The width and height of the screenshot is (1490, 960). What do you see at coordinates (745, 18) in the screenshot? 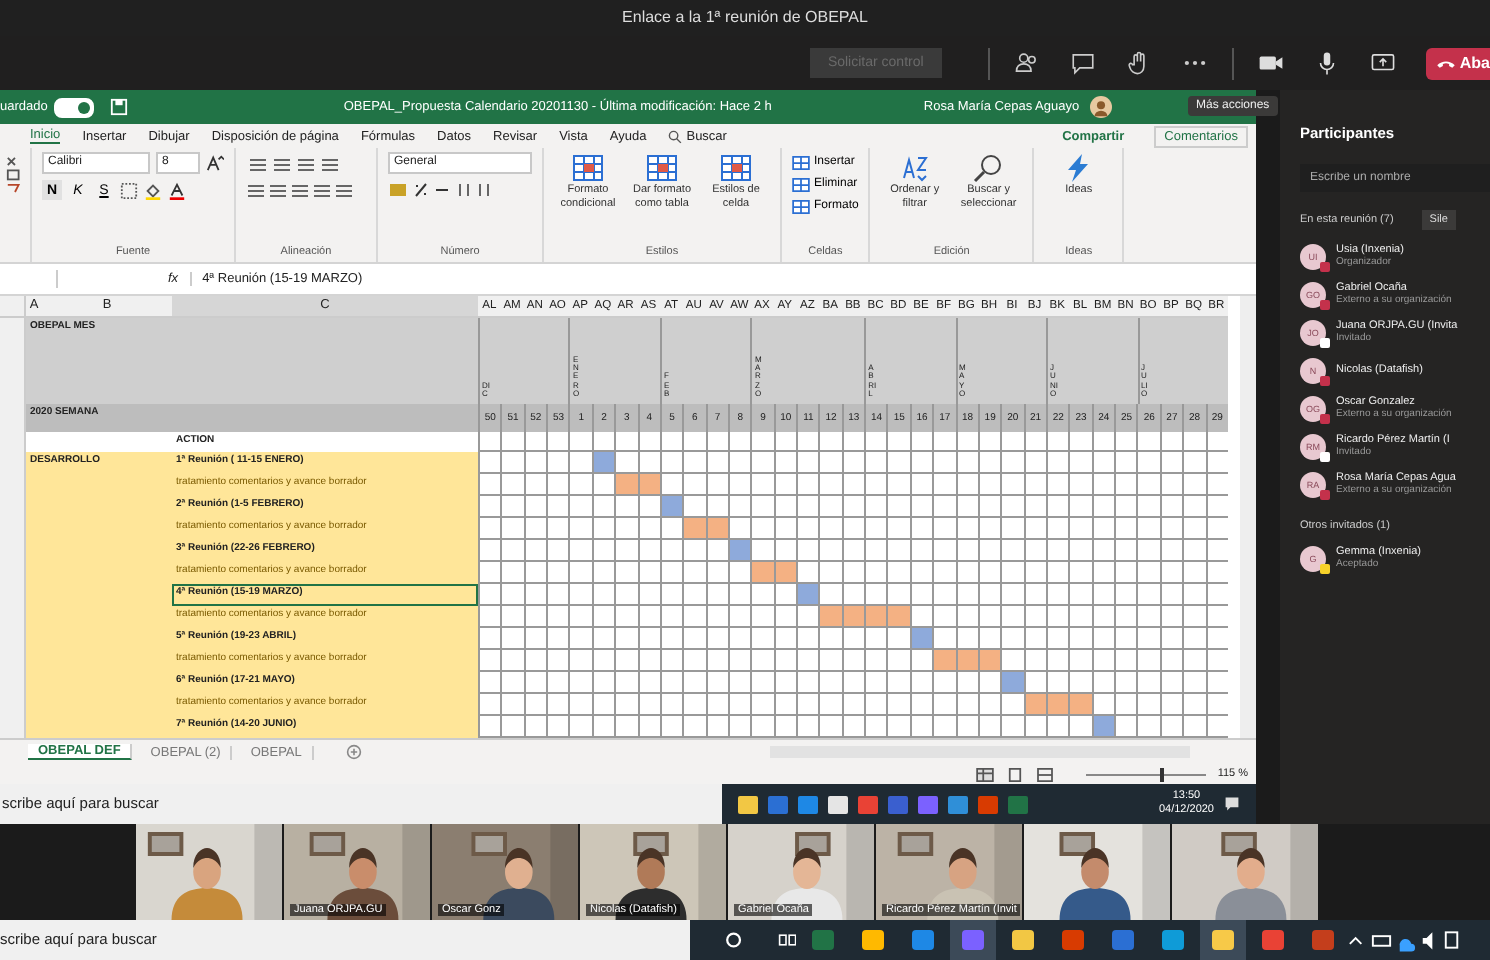
I see `window-title: Enlace a la 1ª reunión de OBEPAL` at bounding box center [745, 18].